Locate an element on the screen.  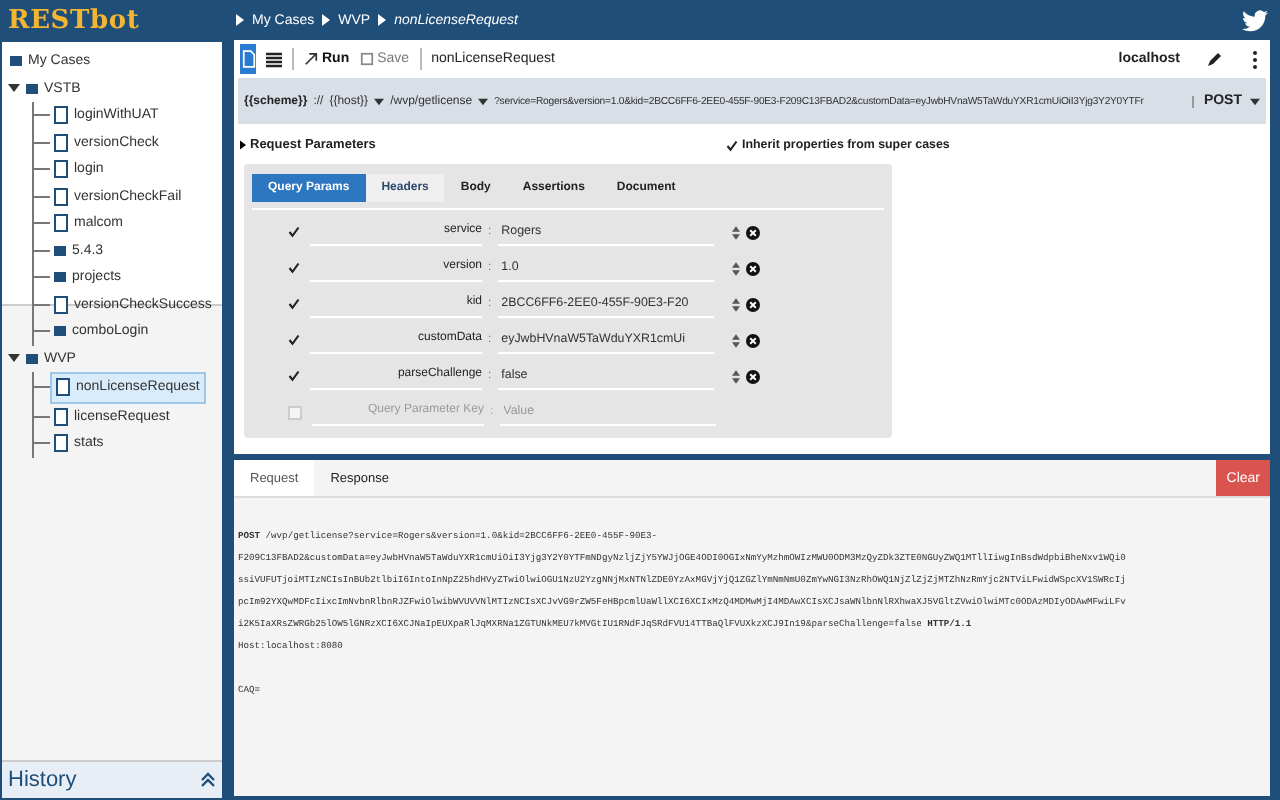
bird-icon is located at coordinates (1255, 20).